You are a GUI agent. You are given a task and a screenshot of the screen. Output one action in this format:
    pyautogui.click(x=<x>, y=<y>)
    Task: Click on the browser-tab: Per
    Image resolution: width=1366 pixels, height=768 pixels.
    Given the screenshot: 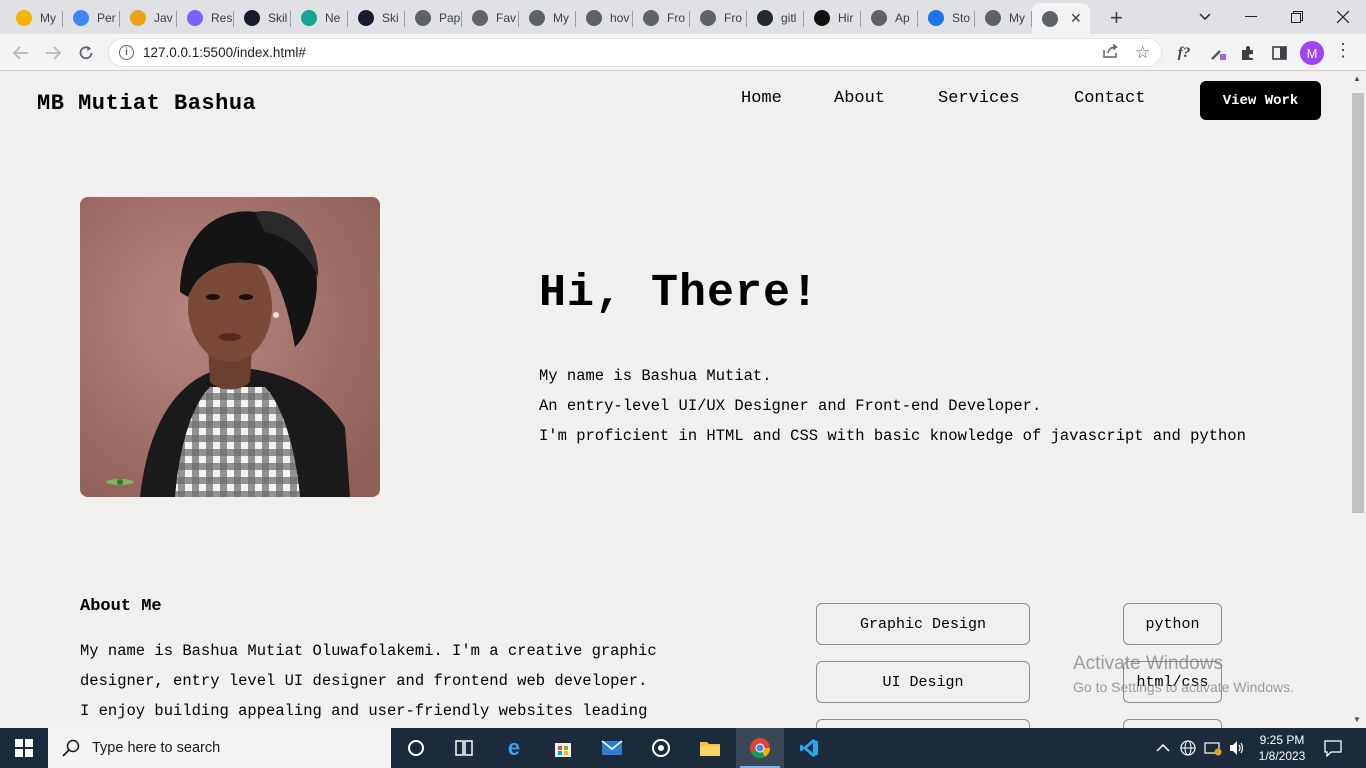 What is the action you would take?
    pyautogui.click(x=91, y=18)
    